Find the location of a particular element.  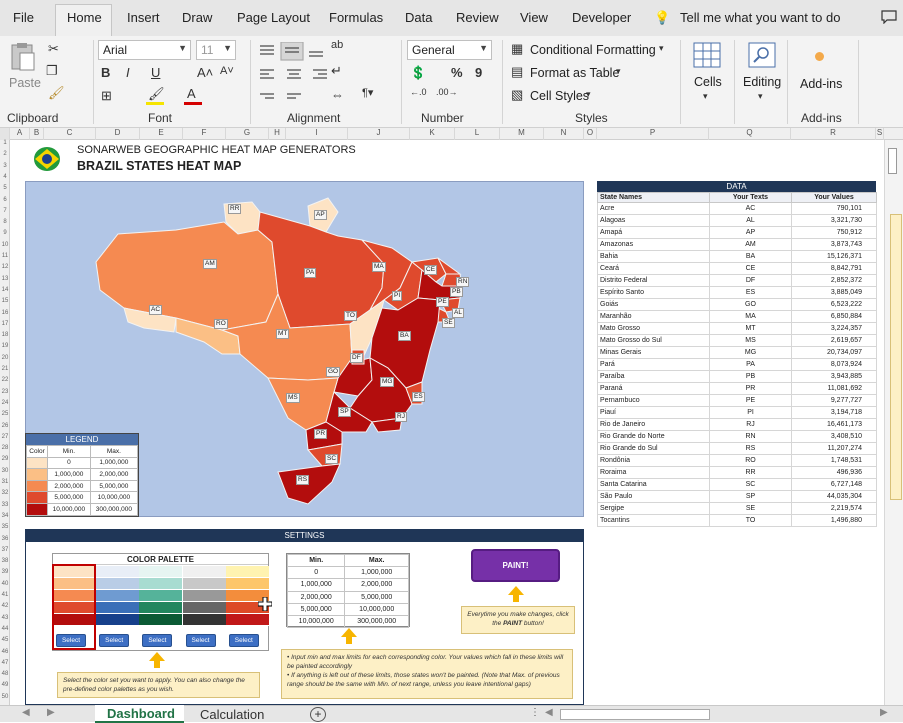

add-sheet-icon: + is located at coordinates (318, 714).